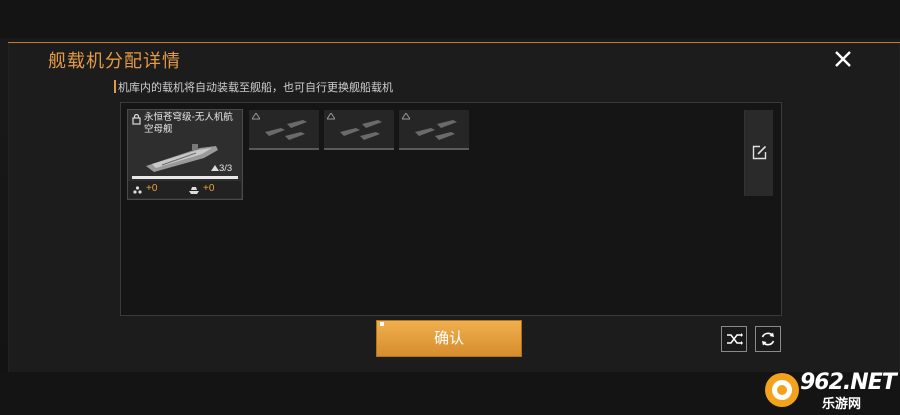  I want to click on edit-icon, so click(759, 152).